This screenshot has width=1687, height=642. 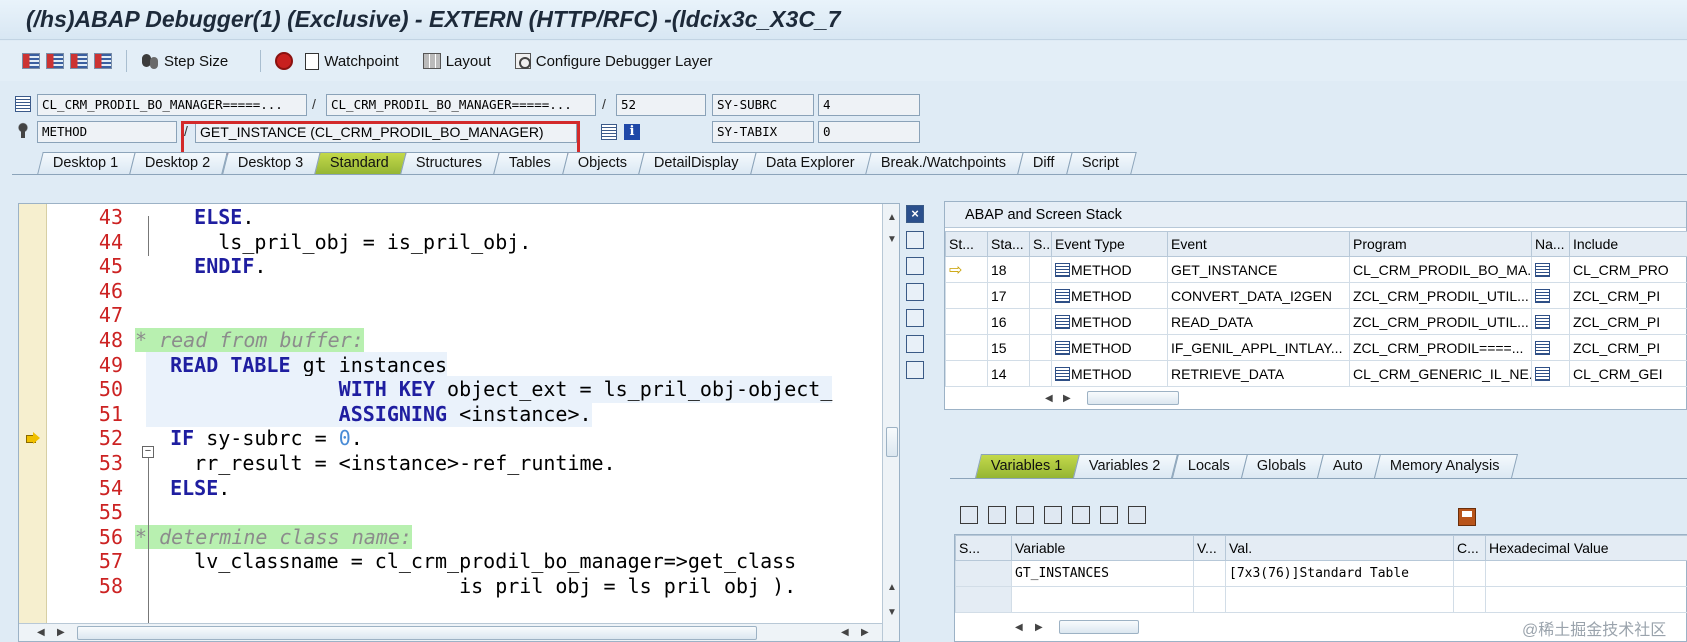 I want to click on vscroll-thumb, so click(x=892, y=442).